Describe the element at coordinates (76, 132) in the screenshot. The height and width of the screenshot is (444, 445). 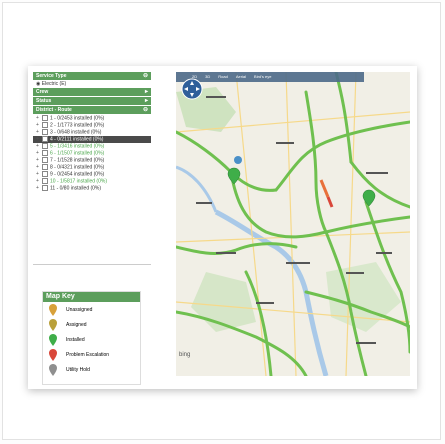
I see `route-label: 3 - 0/648 installed (0%)` at that location.